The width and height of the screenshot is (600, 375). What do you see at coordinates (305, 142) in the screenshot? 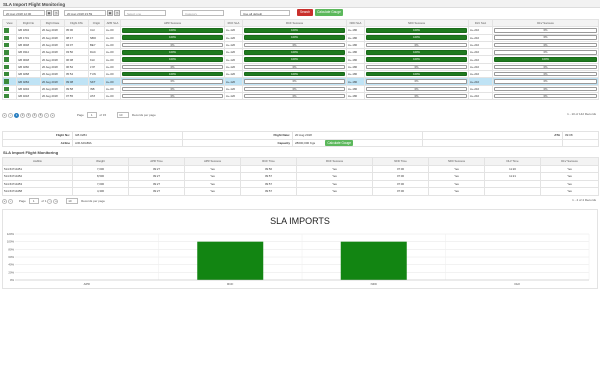
I see `capacity-value: 28000,000 Kgs` at bounding box center [305, 142].